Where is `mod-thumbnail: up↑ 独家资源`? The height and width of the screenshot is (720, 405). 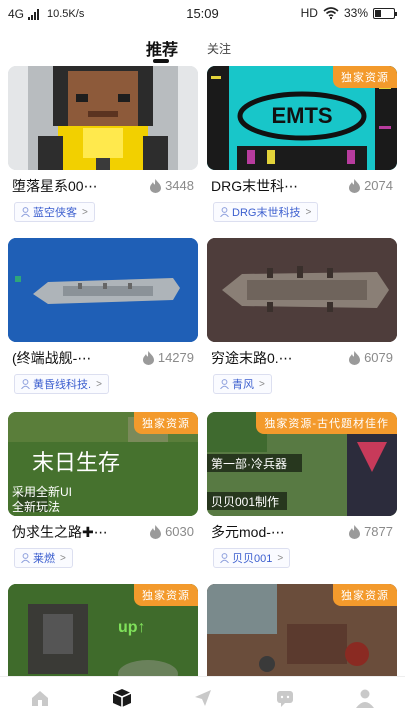
mod-thumbnail: up↑ 独家资源 is located at coordinates (103, 630).